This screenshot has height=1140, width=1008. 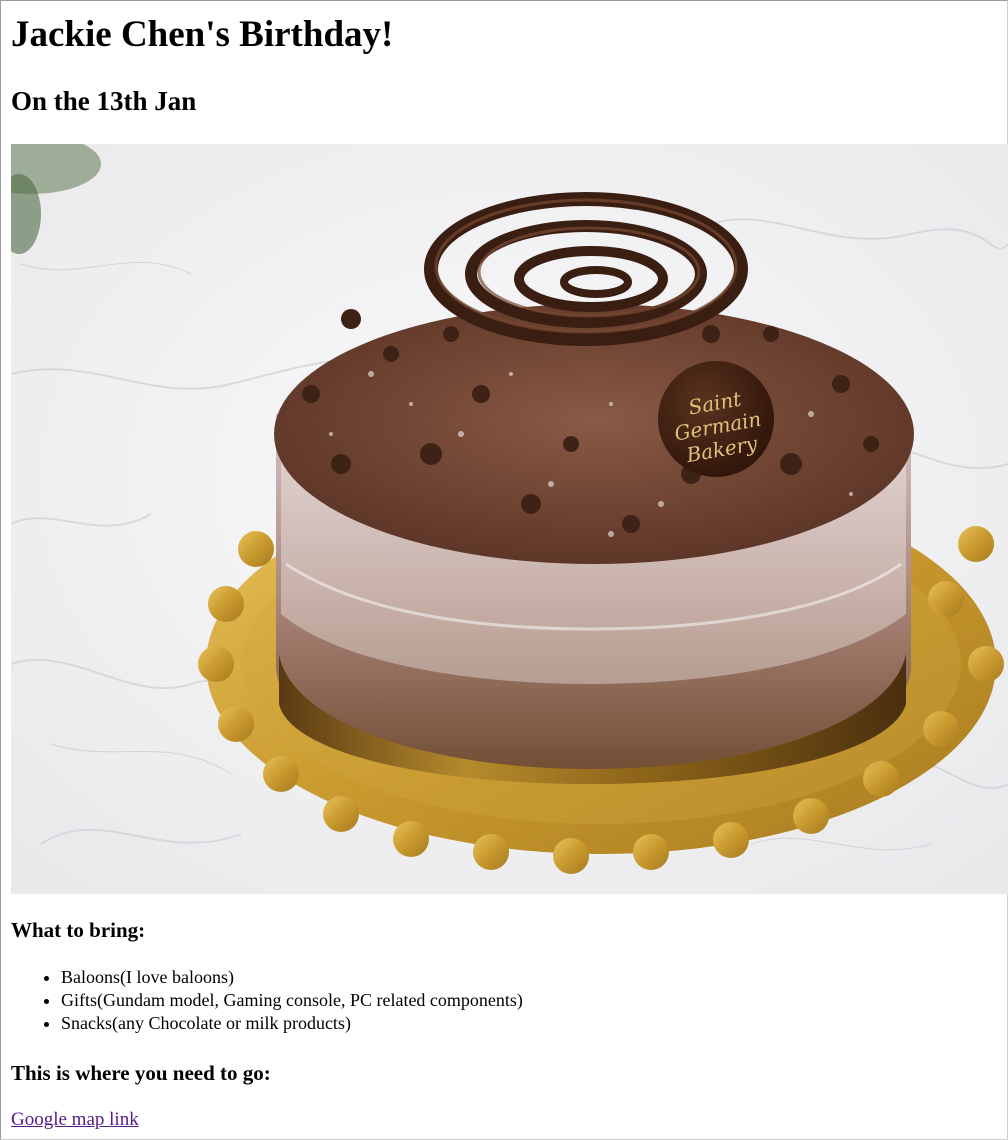 What do you see at coordinates (292, 977) in the screenshot?
I see `list-item: Baloons(I love baloons)` at bounding box center [292, 977].